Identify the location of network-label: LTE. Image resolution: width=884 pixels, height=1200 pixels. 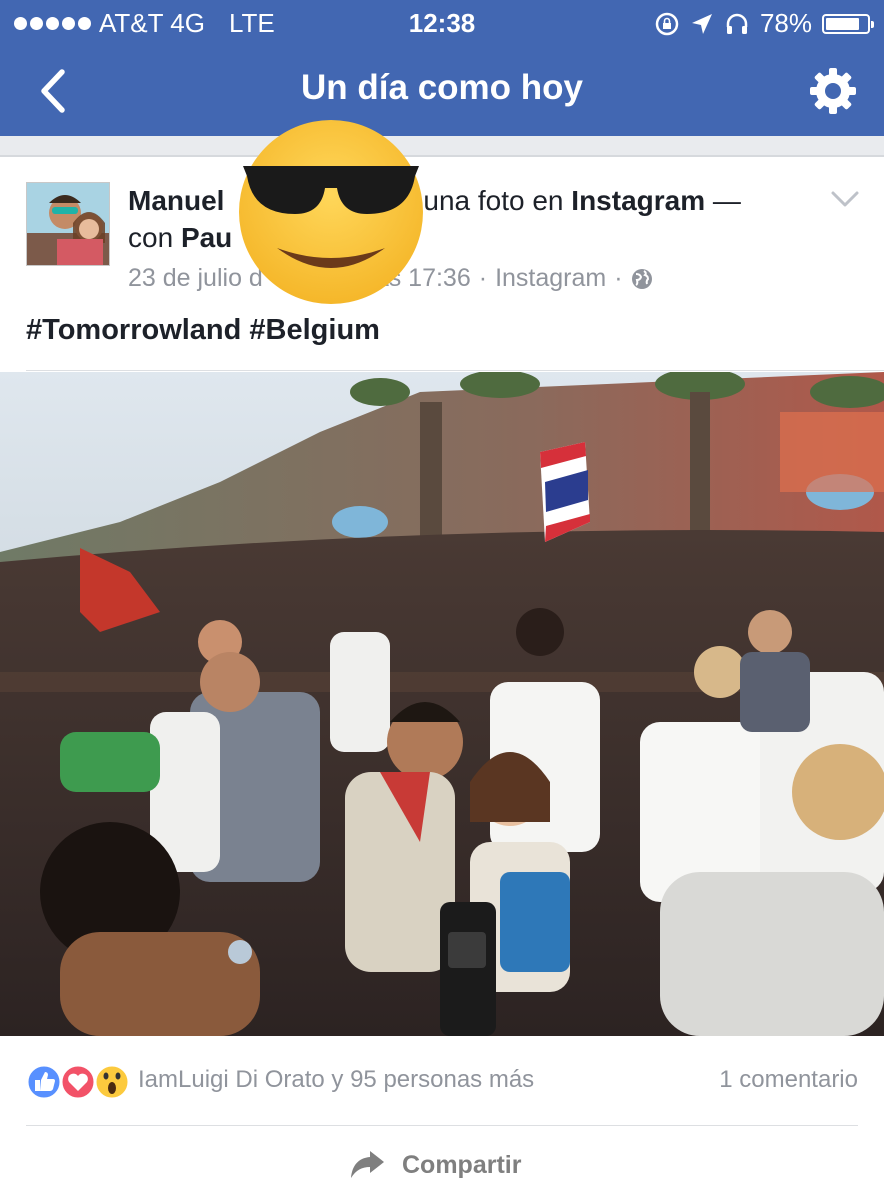
(251, 23).